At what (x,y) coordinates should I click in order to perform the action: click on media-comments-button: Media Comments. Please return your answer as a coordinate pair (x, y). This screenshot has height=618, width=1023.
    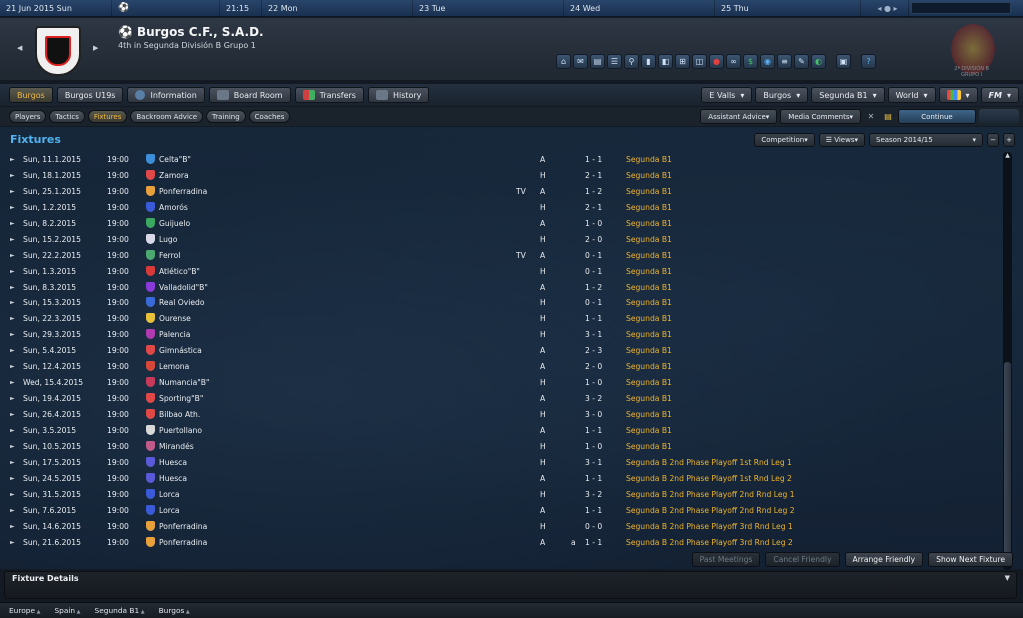
    Looking at the image, I should click on (820, 116).